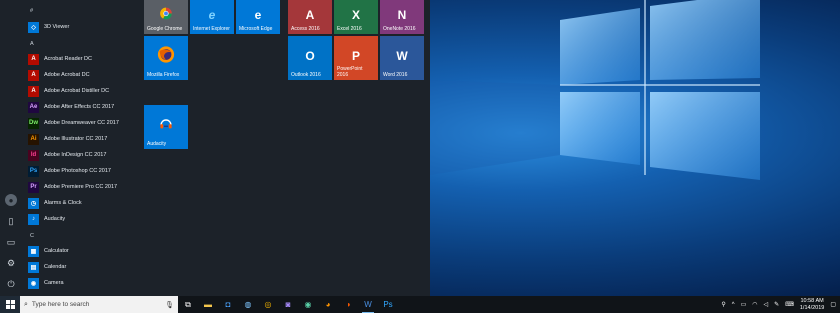  I want to click on tile-label: Mozilla Firefox, so click(163, 75).